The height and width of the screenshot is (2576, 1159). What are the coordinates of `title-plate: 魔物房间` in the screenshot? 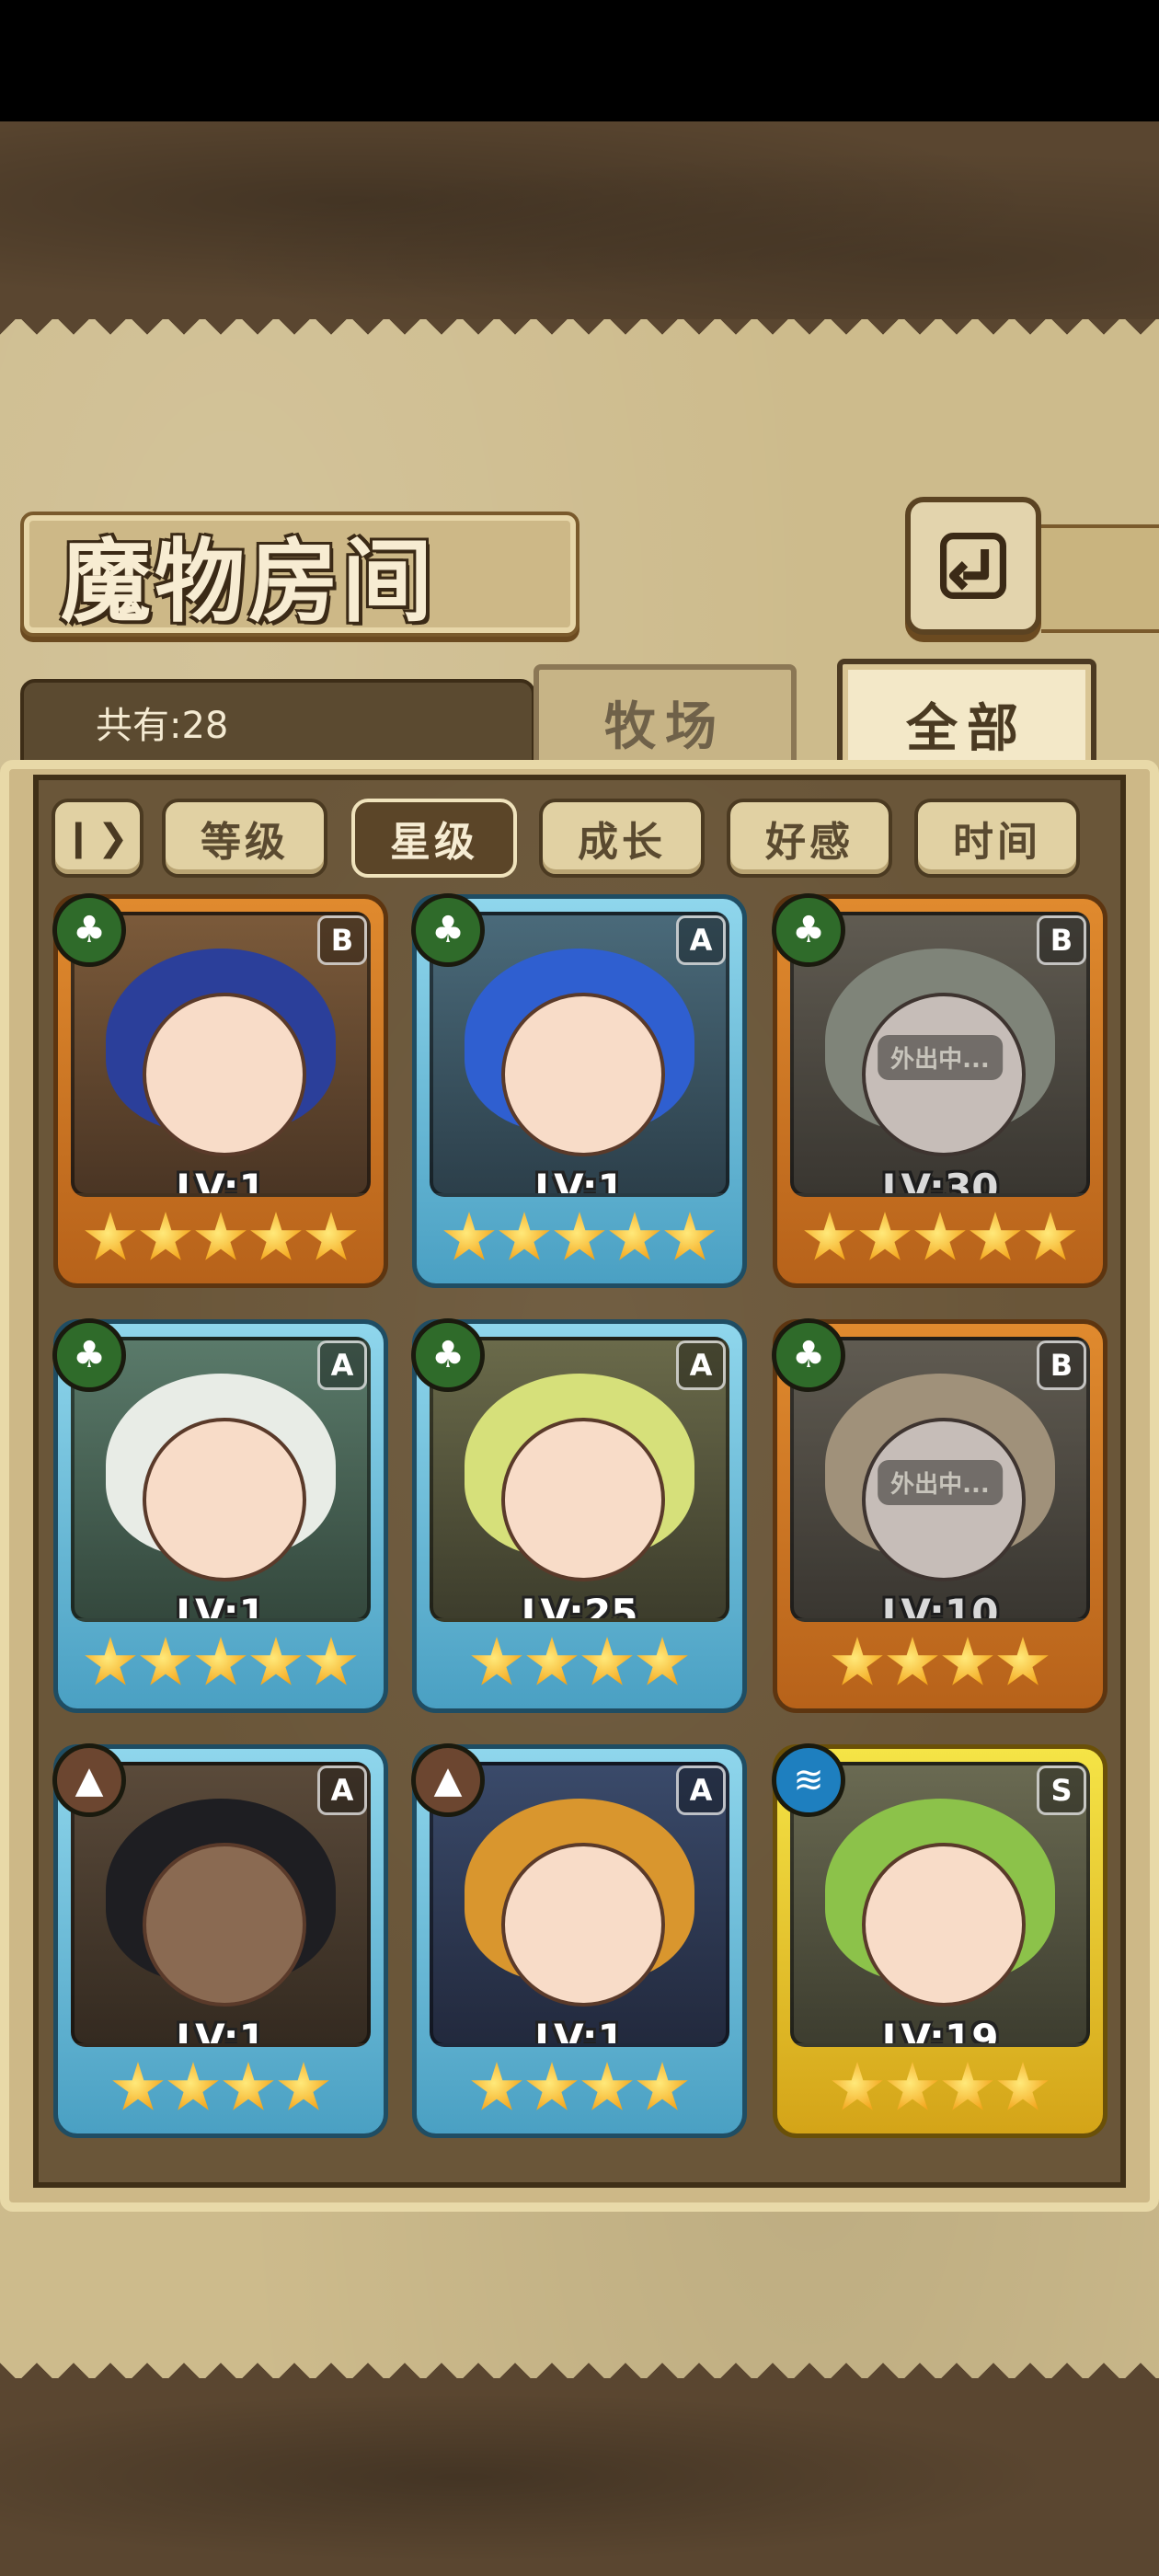 It's located at (300, 574).